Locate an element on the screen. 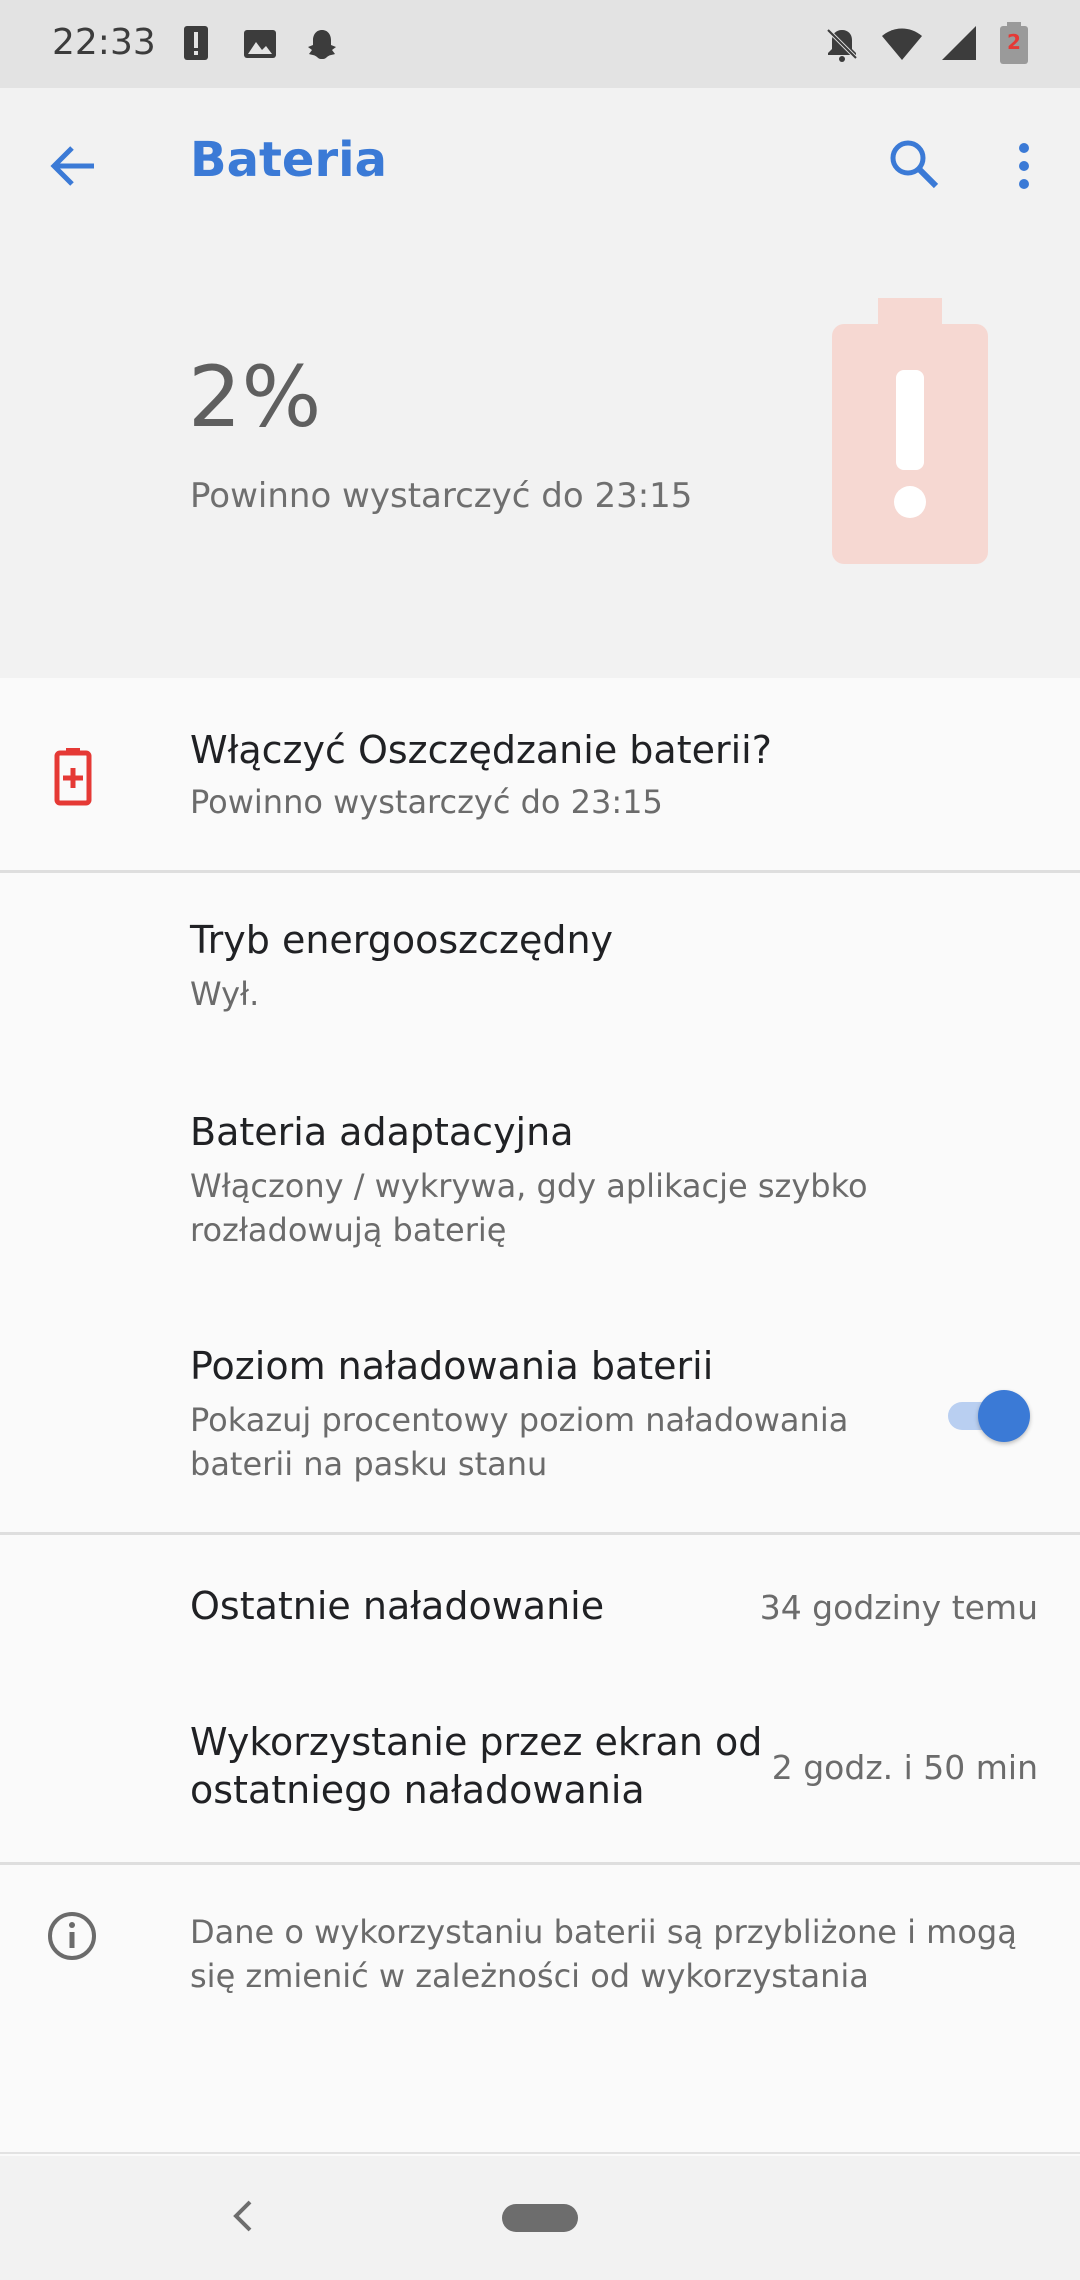 The image size is (1080, 2280). nav-home-pill is located at coordinates (540, 2218).